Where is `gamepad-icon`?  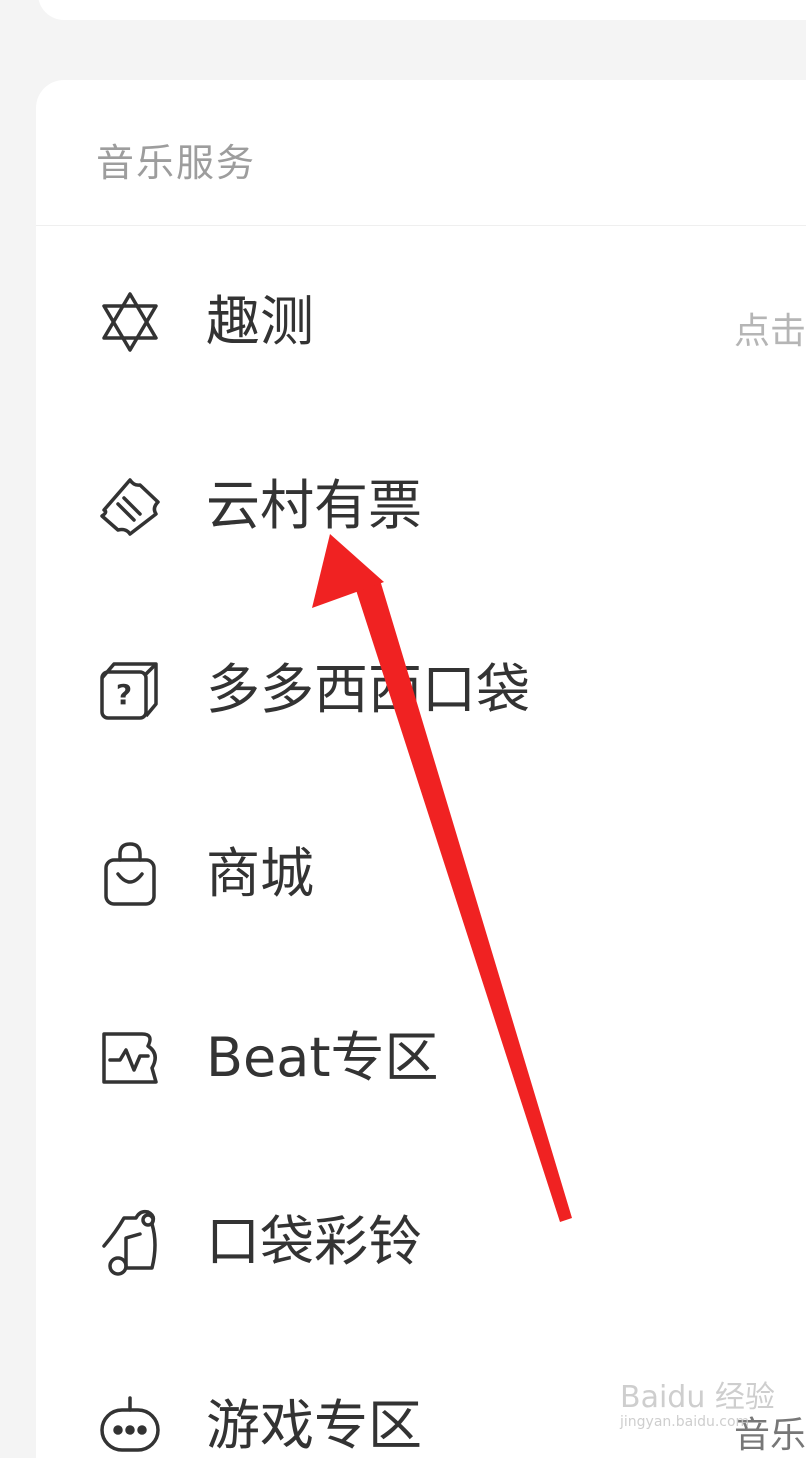
gamepad-icon is located at coordinates (130, 1425).